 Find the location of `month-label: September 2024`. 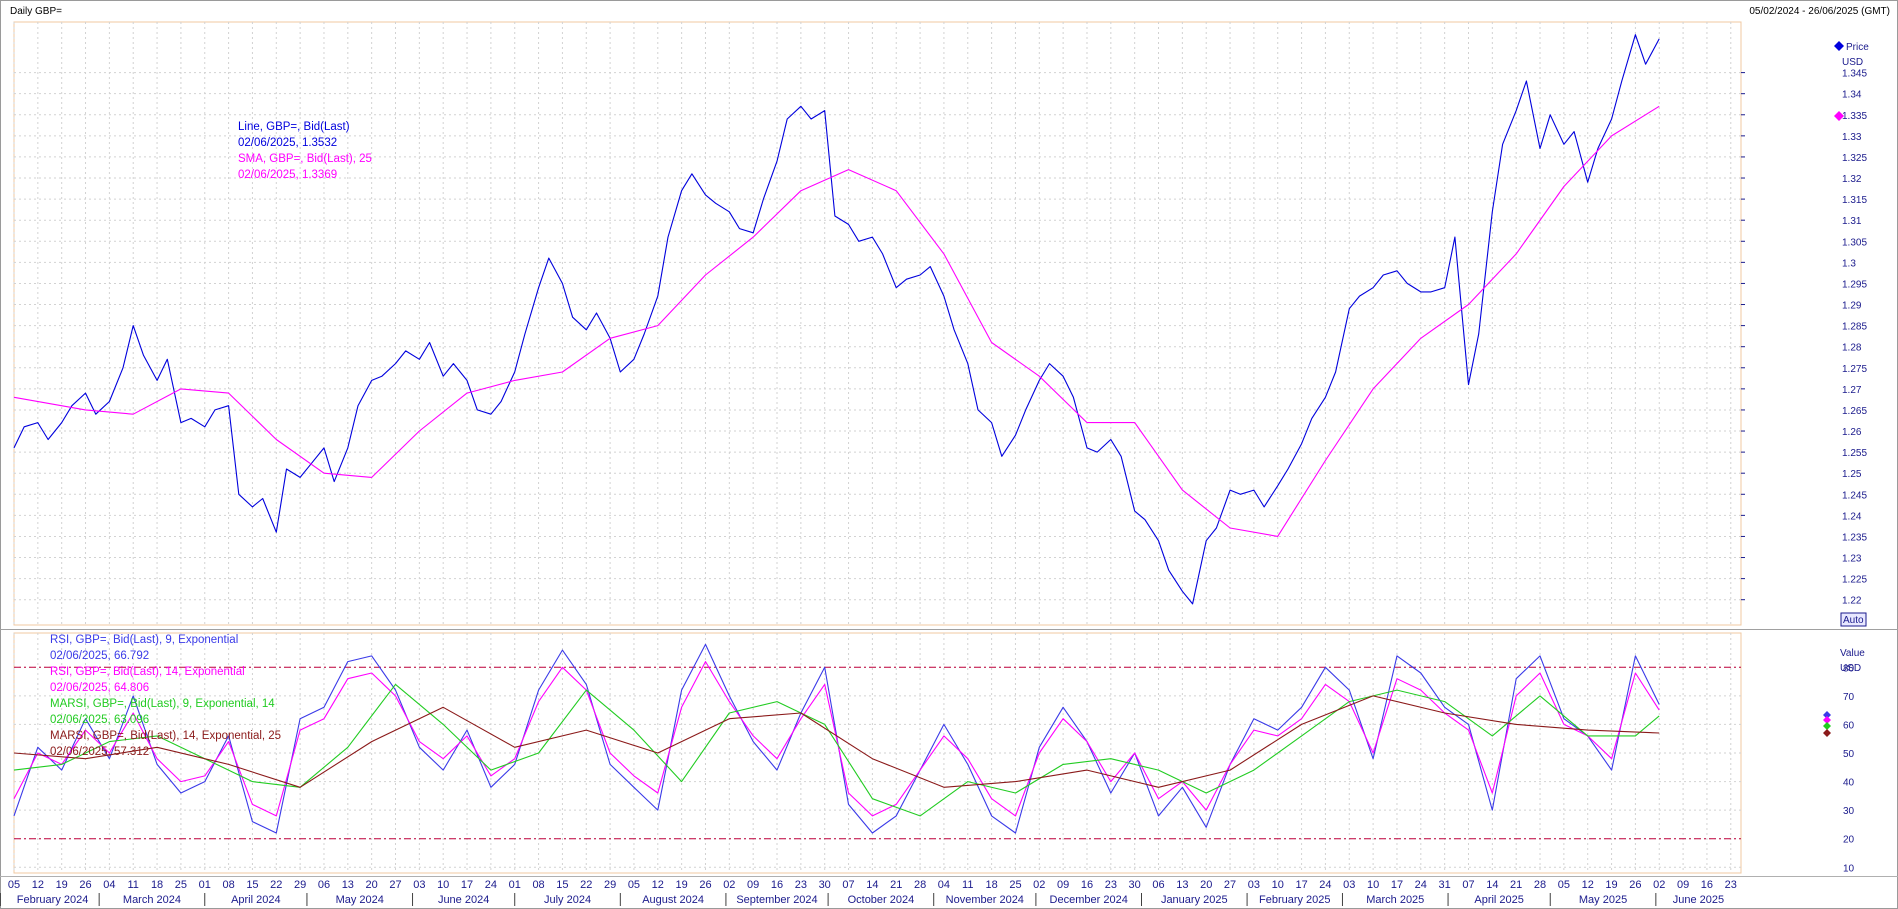

month-label: September 2024 is located at coordinates (776, 900).